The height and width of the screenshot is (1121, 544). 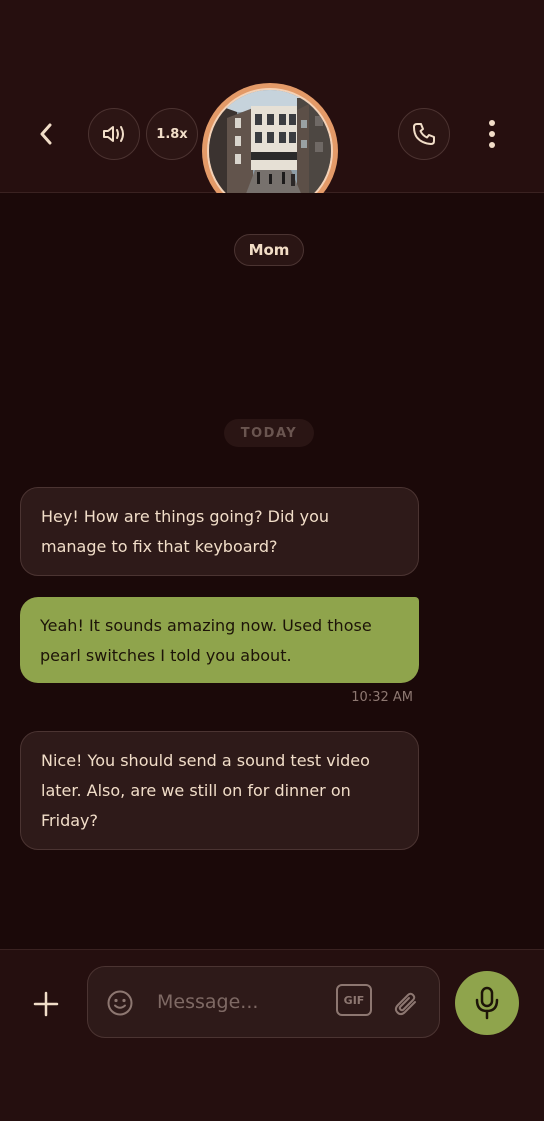 I want to click on microphone-icon, so click(x=487, y=1003).